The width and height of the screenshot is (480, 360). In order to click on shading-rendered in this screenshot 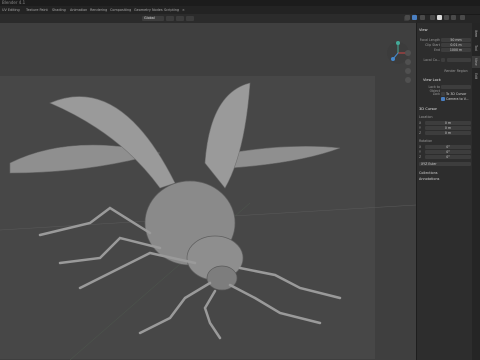, I will do `click(453, 17)`.